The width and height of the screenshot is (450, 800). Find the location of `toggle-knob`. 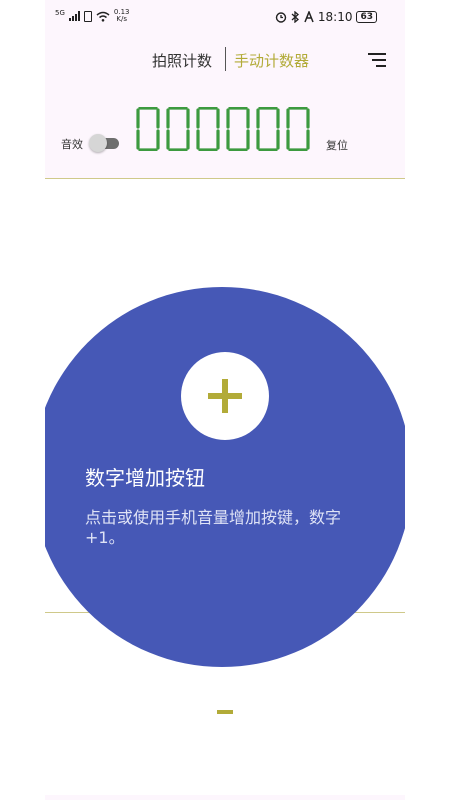

toggle-knob is located at coordinates (98, 143).